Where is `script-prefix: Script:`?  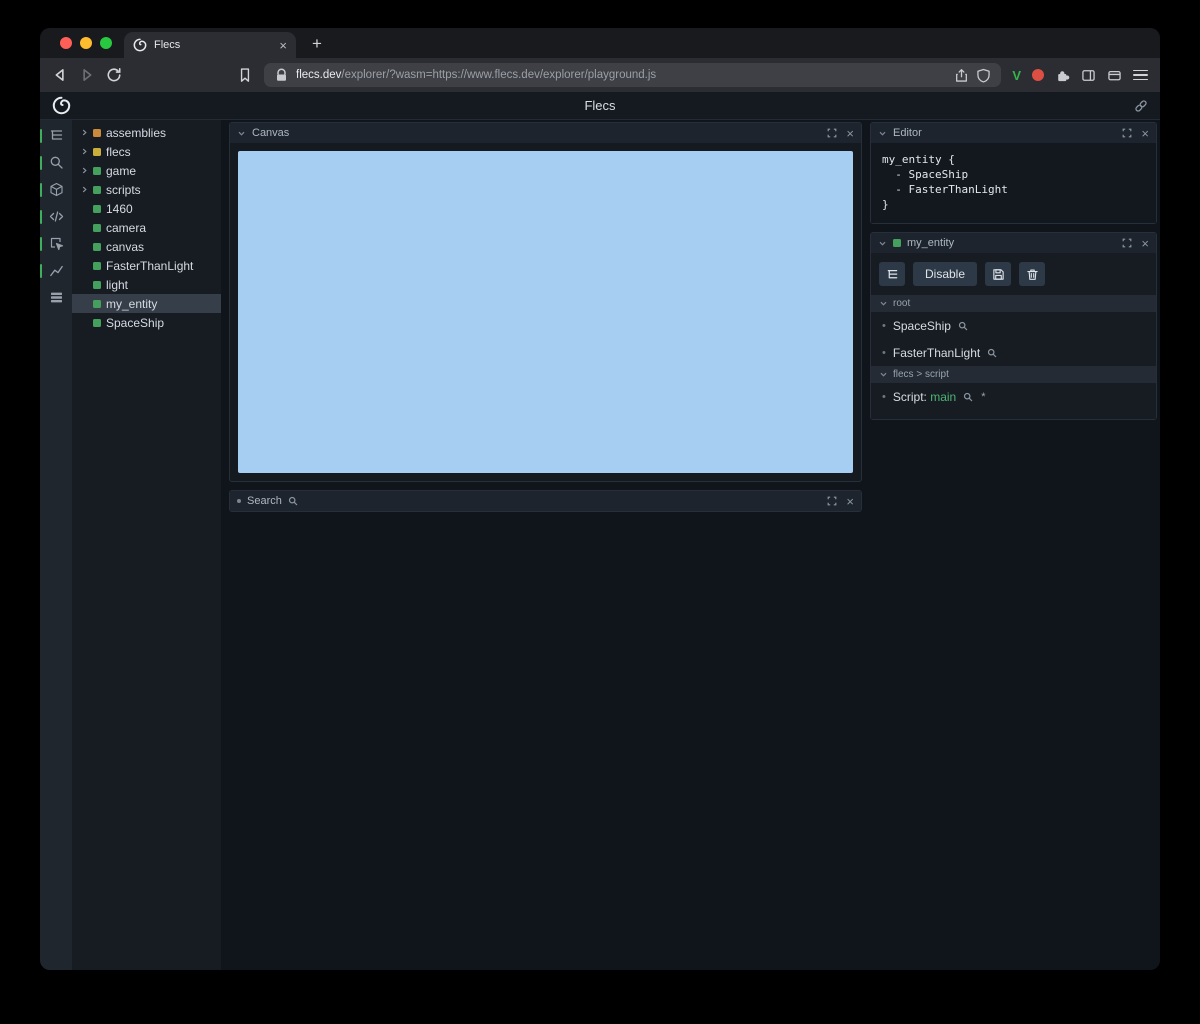 script-prefix: Script: is located at coordinates (911, 396).